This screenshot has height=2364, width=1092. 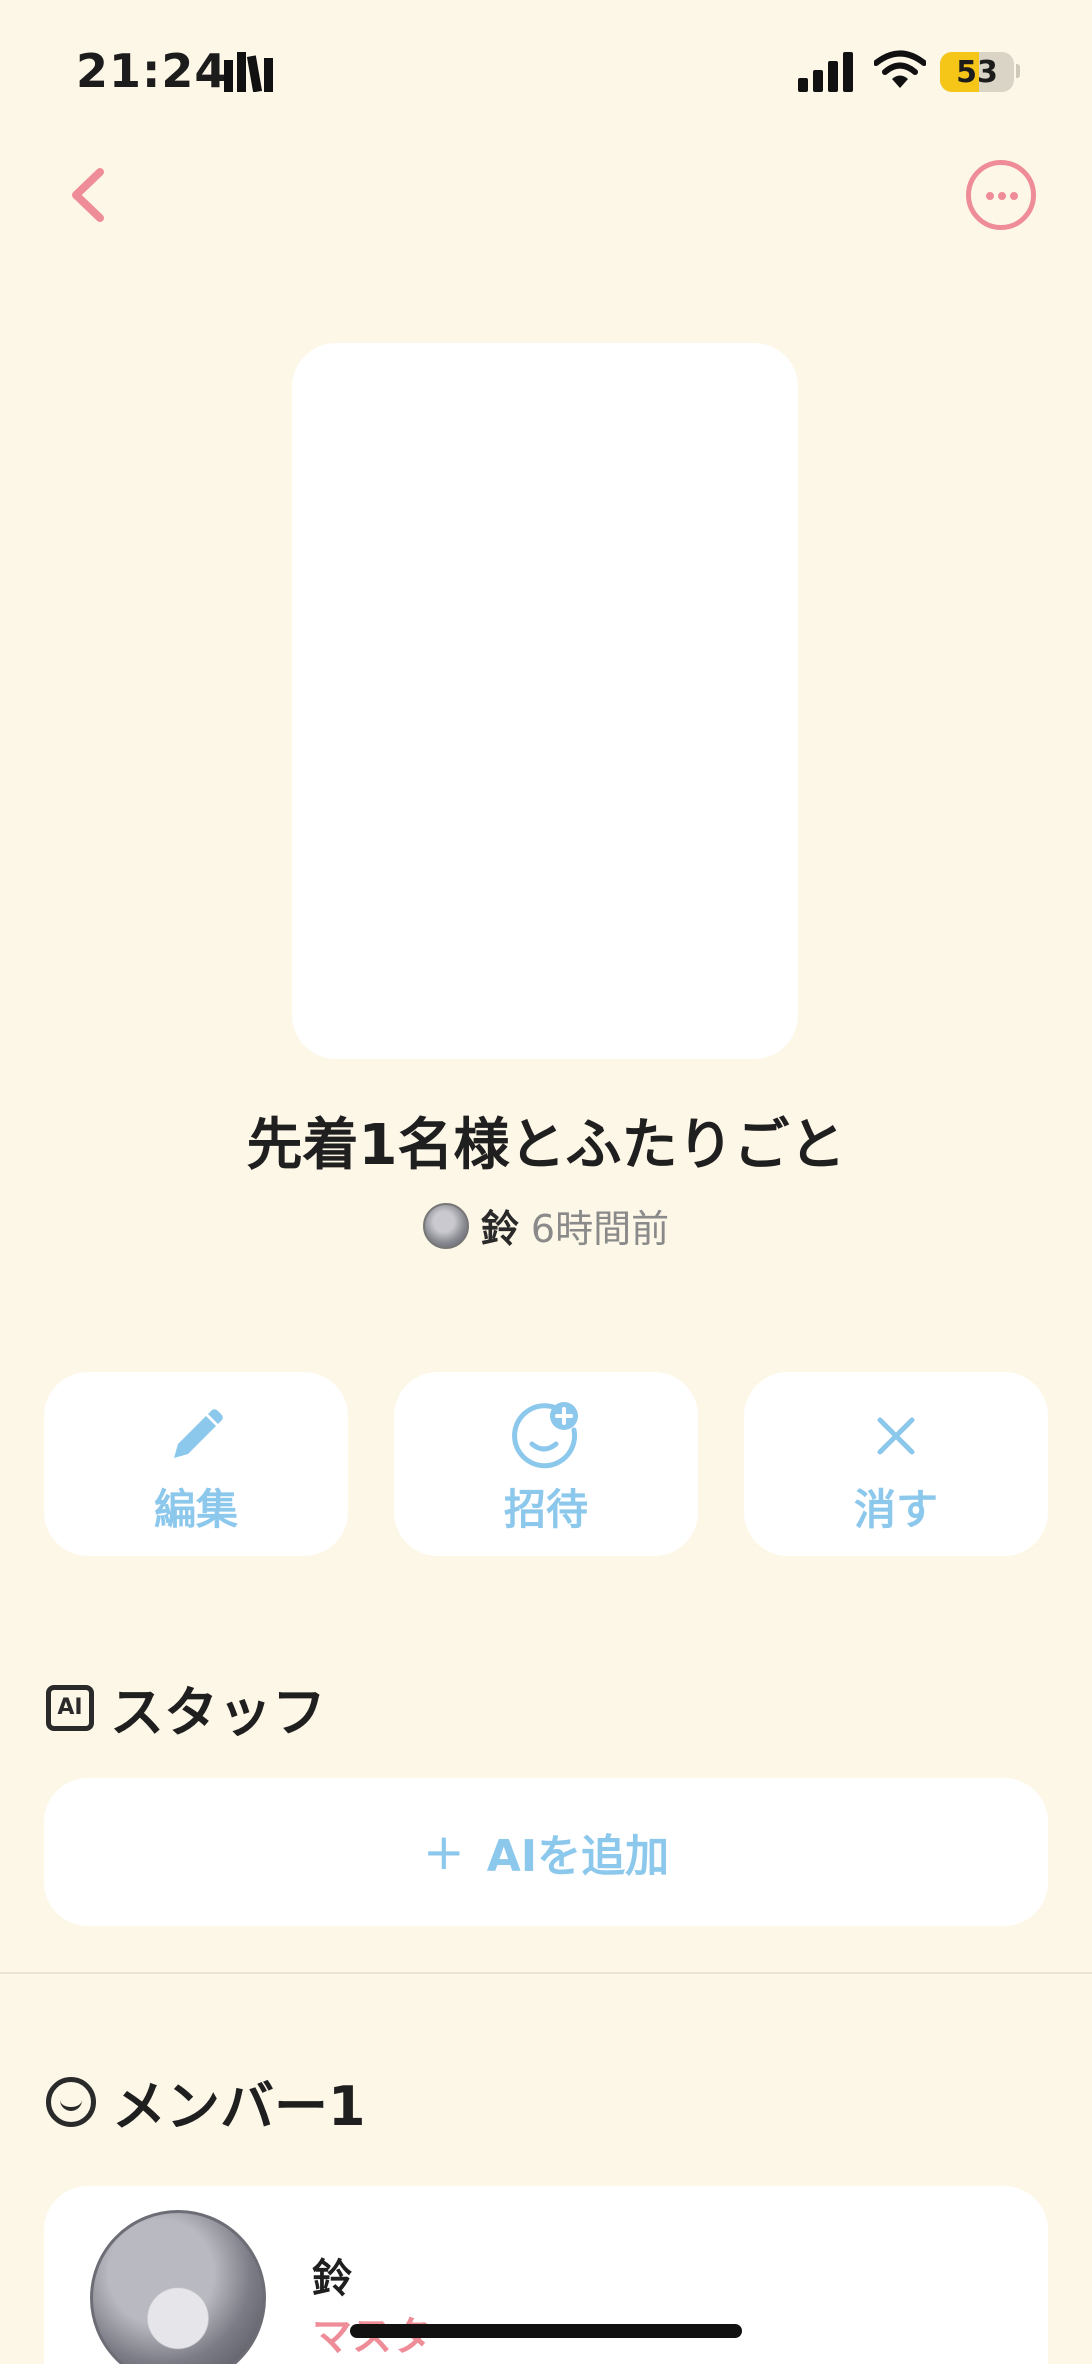 What do you see at coordinates (70, 1707) in the screenshot?
I see `ai-icon: AI` at bounding box center [70, 1707].